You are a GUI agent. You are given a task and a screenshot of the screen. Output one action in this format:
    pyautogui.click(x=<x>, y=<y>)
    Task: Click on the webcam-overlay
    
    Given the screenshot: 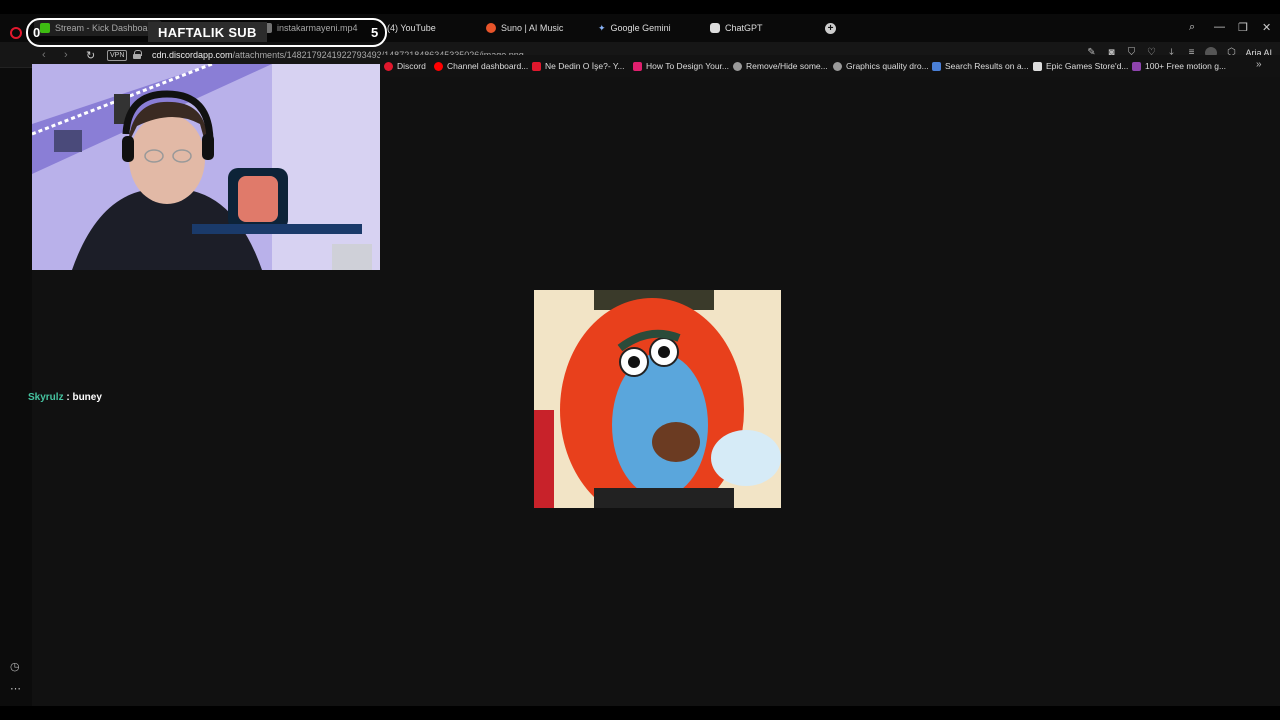 What is the action you would take?
    pyautogui.click(x=206, y=167)
    